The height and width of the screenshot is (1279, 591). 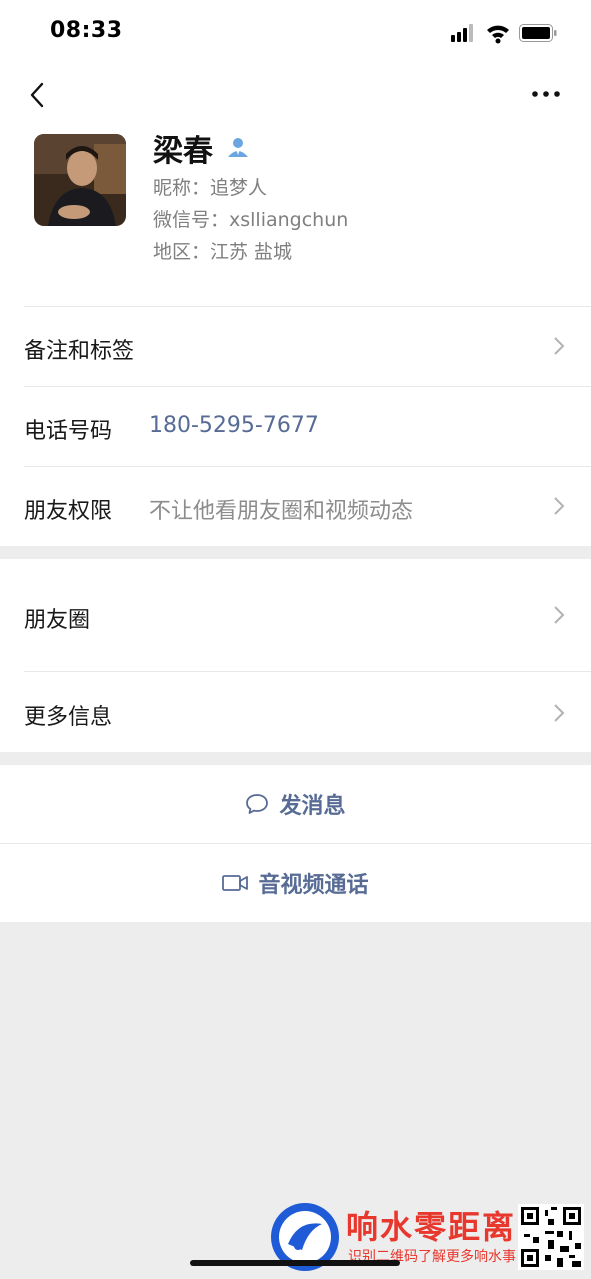 I want to click on send-message-button: 发消息, so click(x=295, y=804).